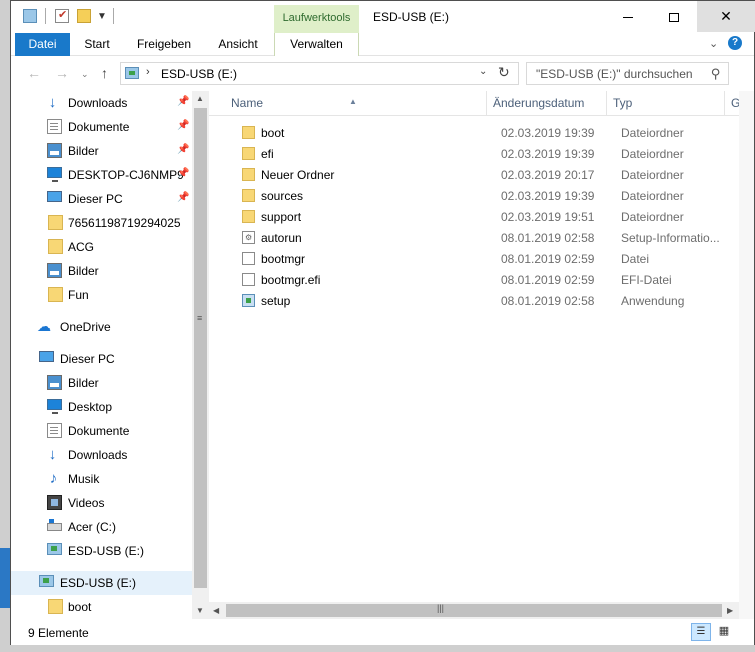 The width and height of the screenshot is (755, 652). What do you see at coordinates (102, 551) in the screenshot?
I see `nav-item-esd-usb: ESD-USB (E:)` at bounding box center [102, 551].